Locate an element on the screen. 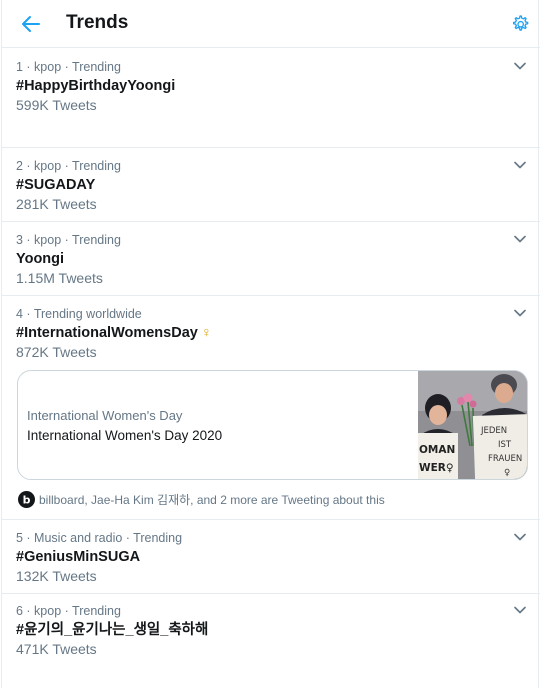 The image size is (540, 688). trend-item: 2 · kpop · Trending #SUGADAY 281K Tweets is located at coordinates (271, 185).